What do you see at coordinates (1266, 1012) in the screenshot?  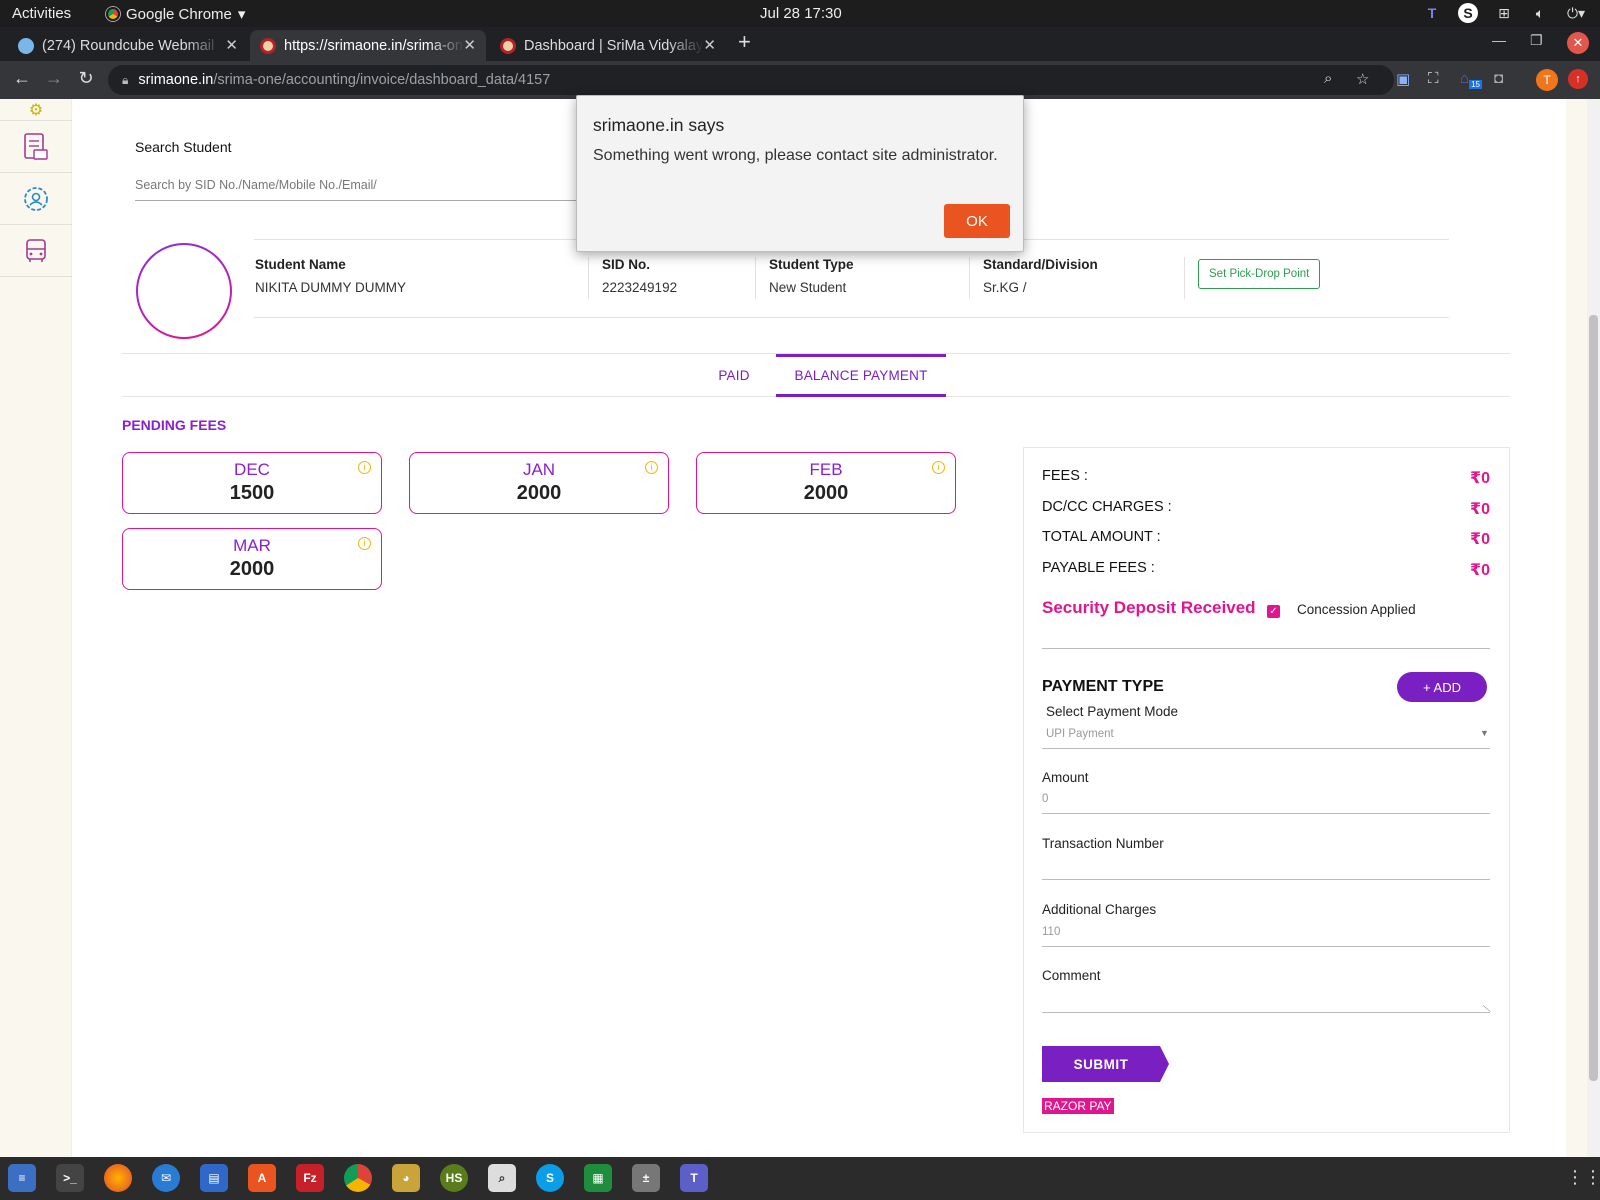 I see `comment-textarea` at bounding box center [1266, 1012].